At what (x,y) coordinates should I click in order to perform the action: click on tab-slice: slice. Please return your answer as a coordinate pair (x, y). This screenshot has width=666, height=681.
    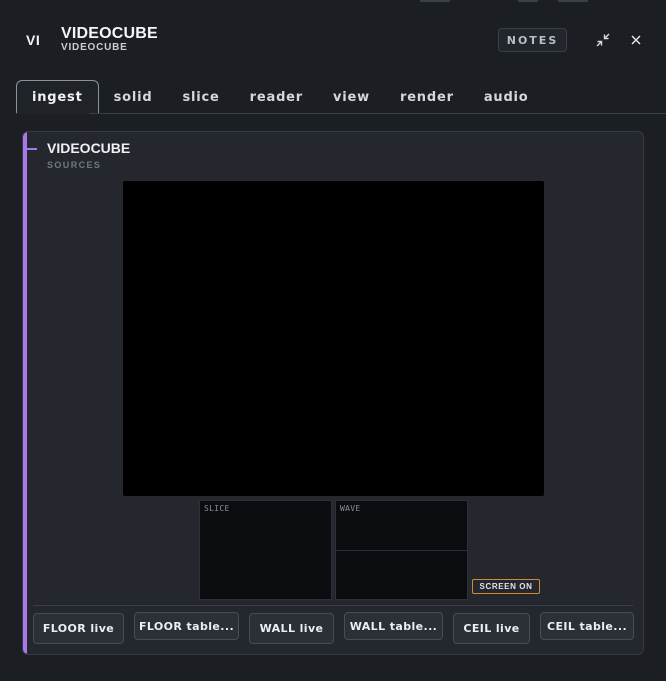
    Looking at the image, I should click on (200, 97).